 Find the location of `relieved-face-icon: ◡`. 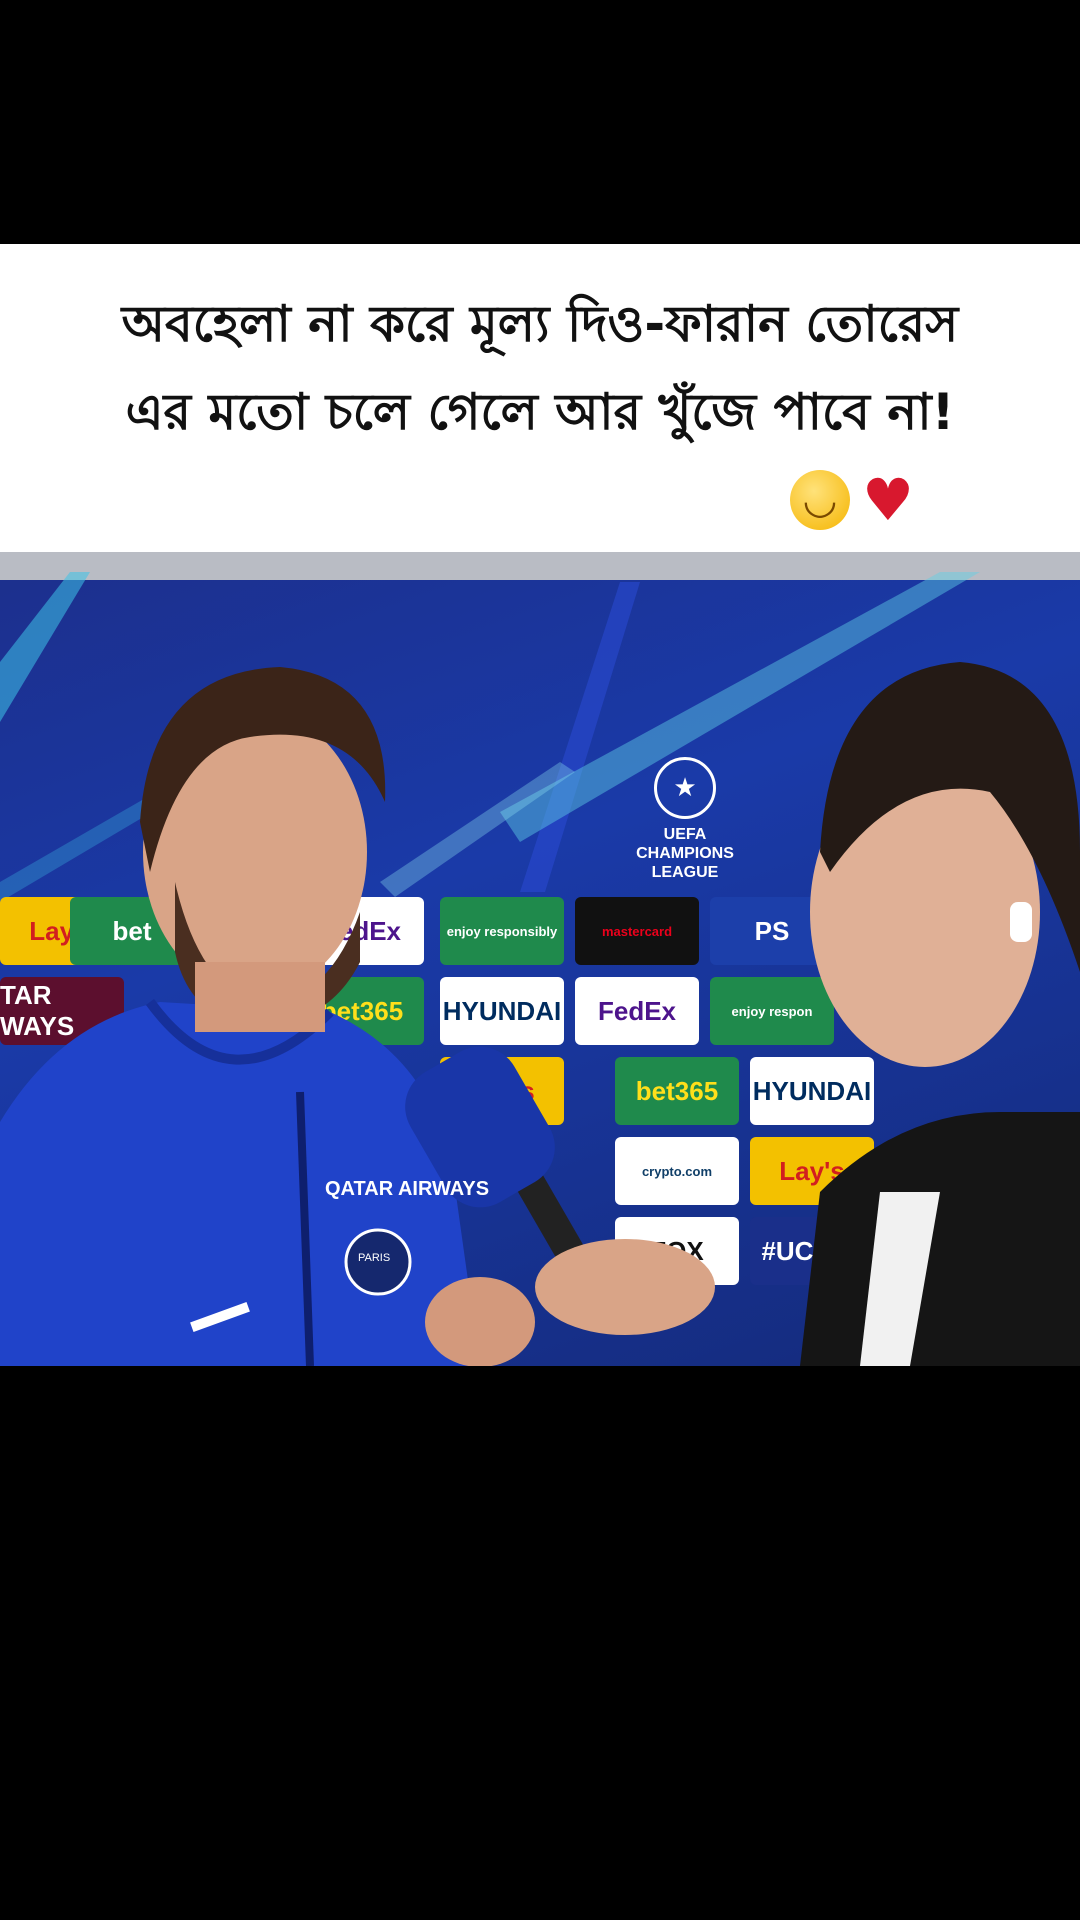

relieved-face-icon: ◡ is located at coordinates (820, 500).